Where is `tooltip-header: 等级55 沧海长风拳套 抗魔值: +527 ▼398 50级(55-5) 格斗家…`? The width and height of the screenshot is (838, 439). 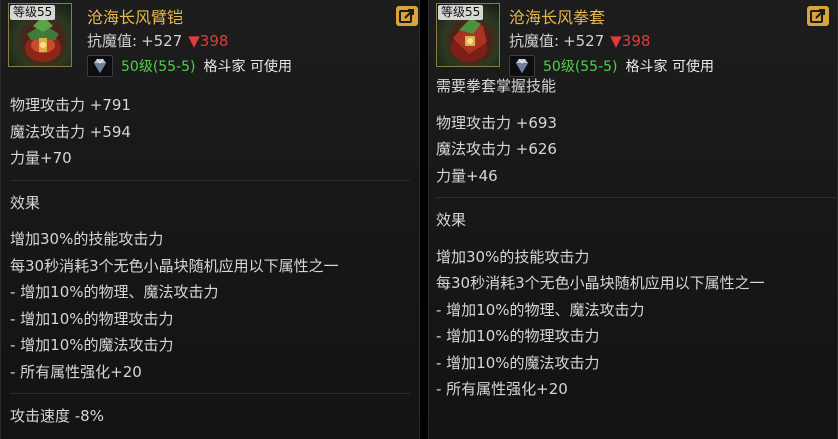 tooltip-header: 等级55 沧海长风拳套 抗魔值: +527 ▼398 50级(55-5) 格斗家… is located at coordinates (633, 42).